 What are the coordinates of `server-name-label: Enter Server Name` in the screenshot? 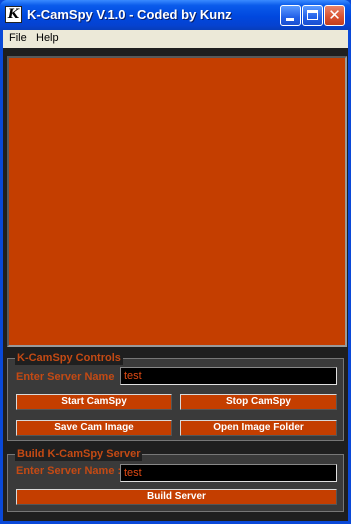 It's located at (65, 377).